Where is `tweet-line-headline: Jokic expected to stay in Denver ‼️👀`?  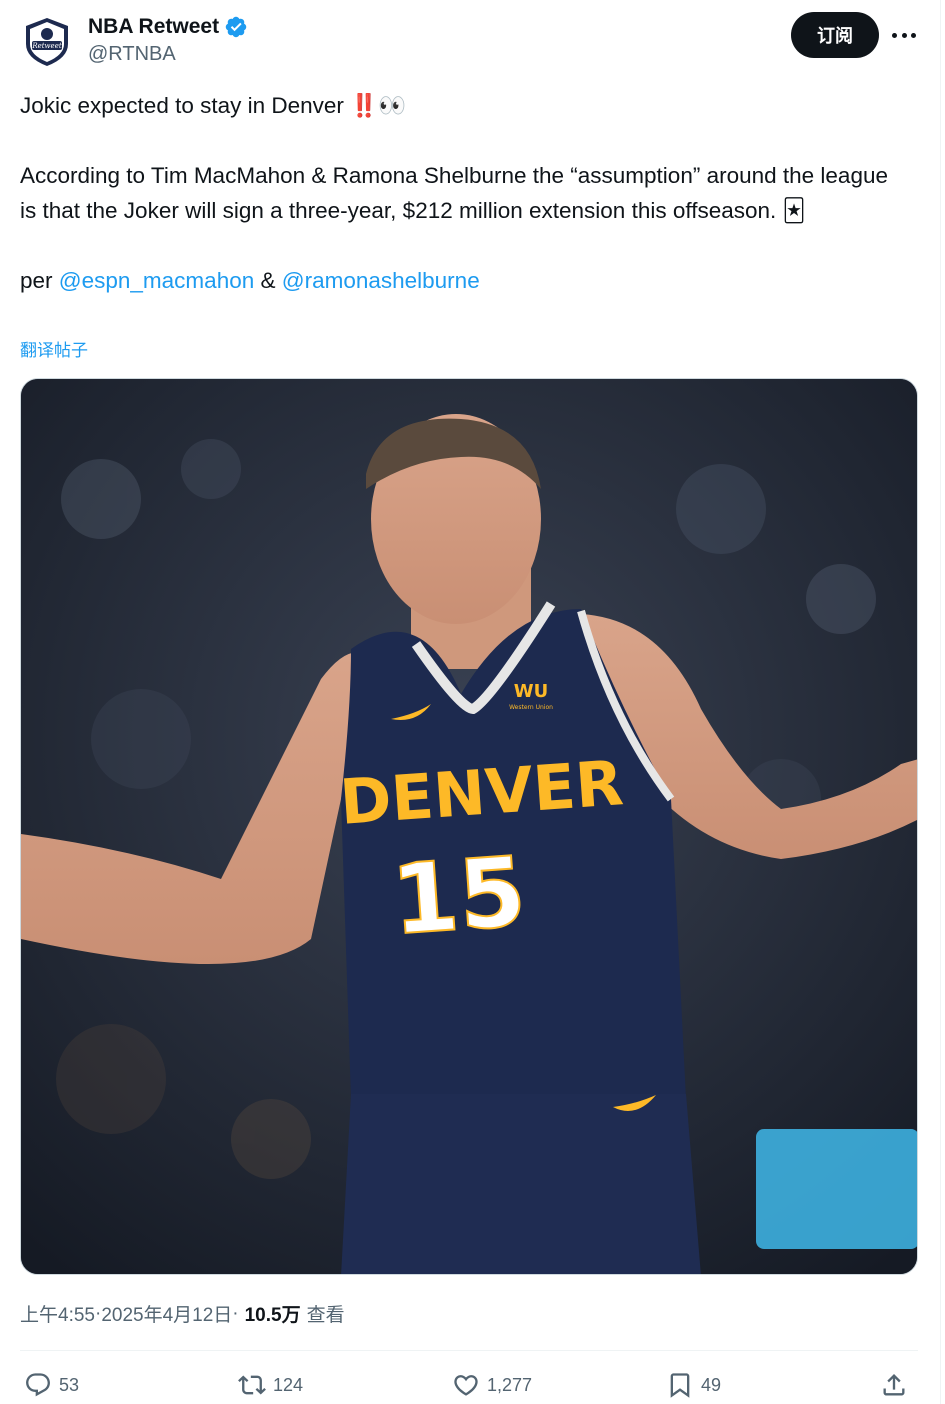
tweet-line-headline: Jokic expected to stay in Denver ‼️👀 is located at coordinates (213, 105).